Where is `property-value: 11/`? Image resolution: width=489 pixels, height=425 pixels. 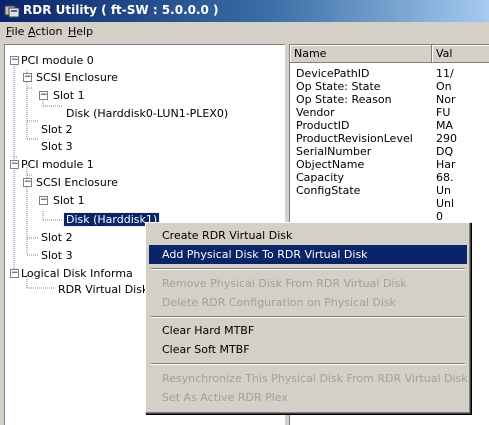 property-value: 11/ is located at coordinates (445, 73).